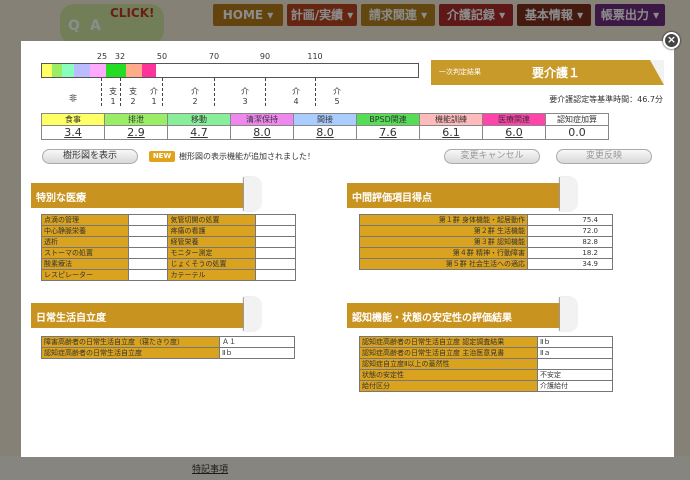 The width and height of the screenshot is (690, 480). I want to click on level-label: 3, so click(245, 101).